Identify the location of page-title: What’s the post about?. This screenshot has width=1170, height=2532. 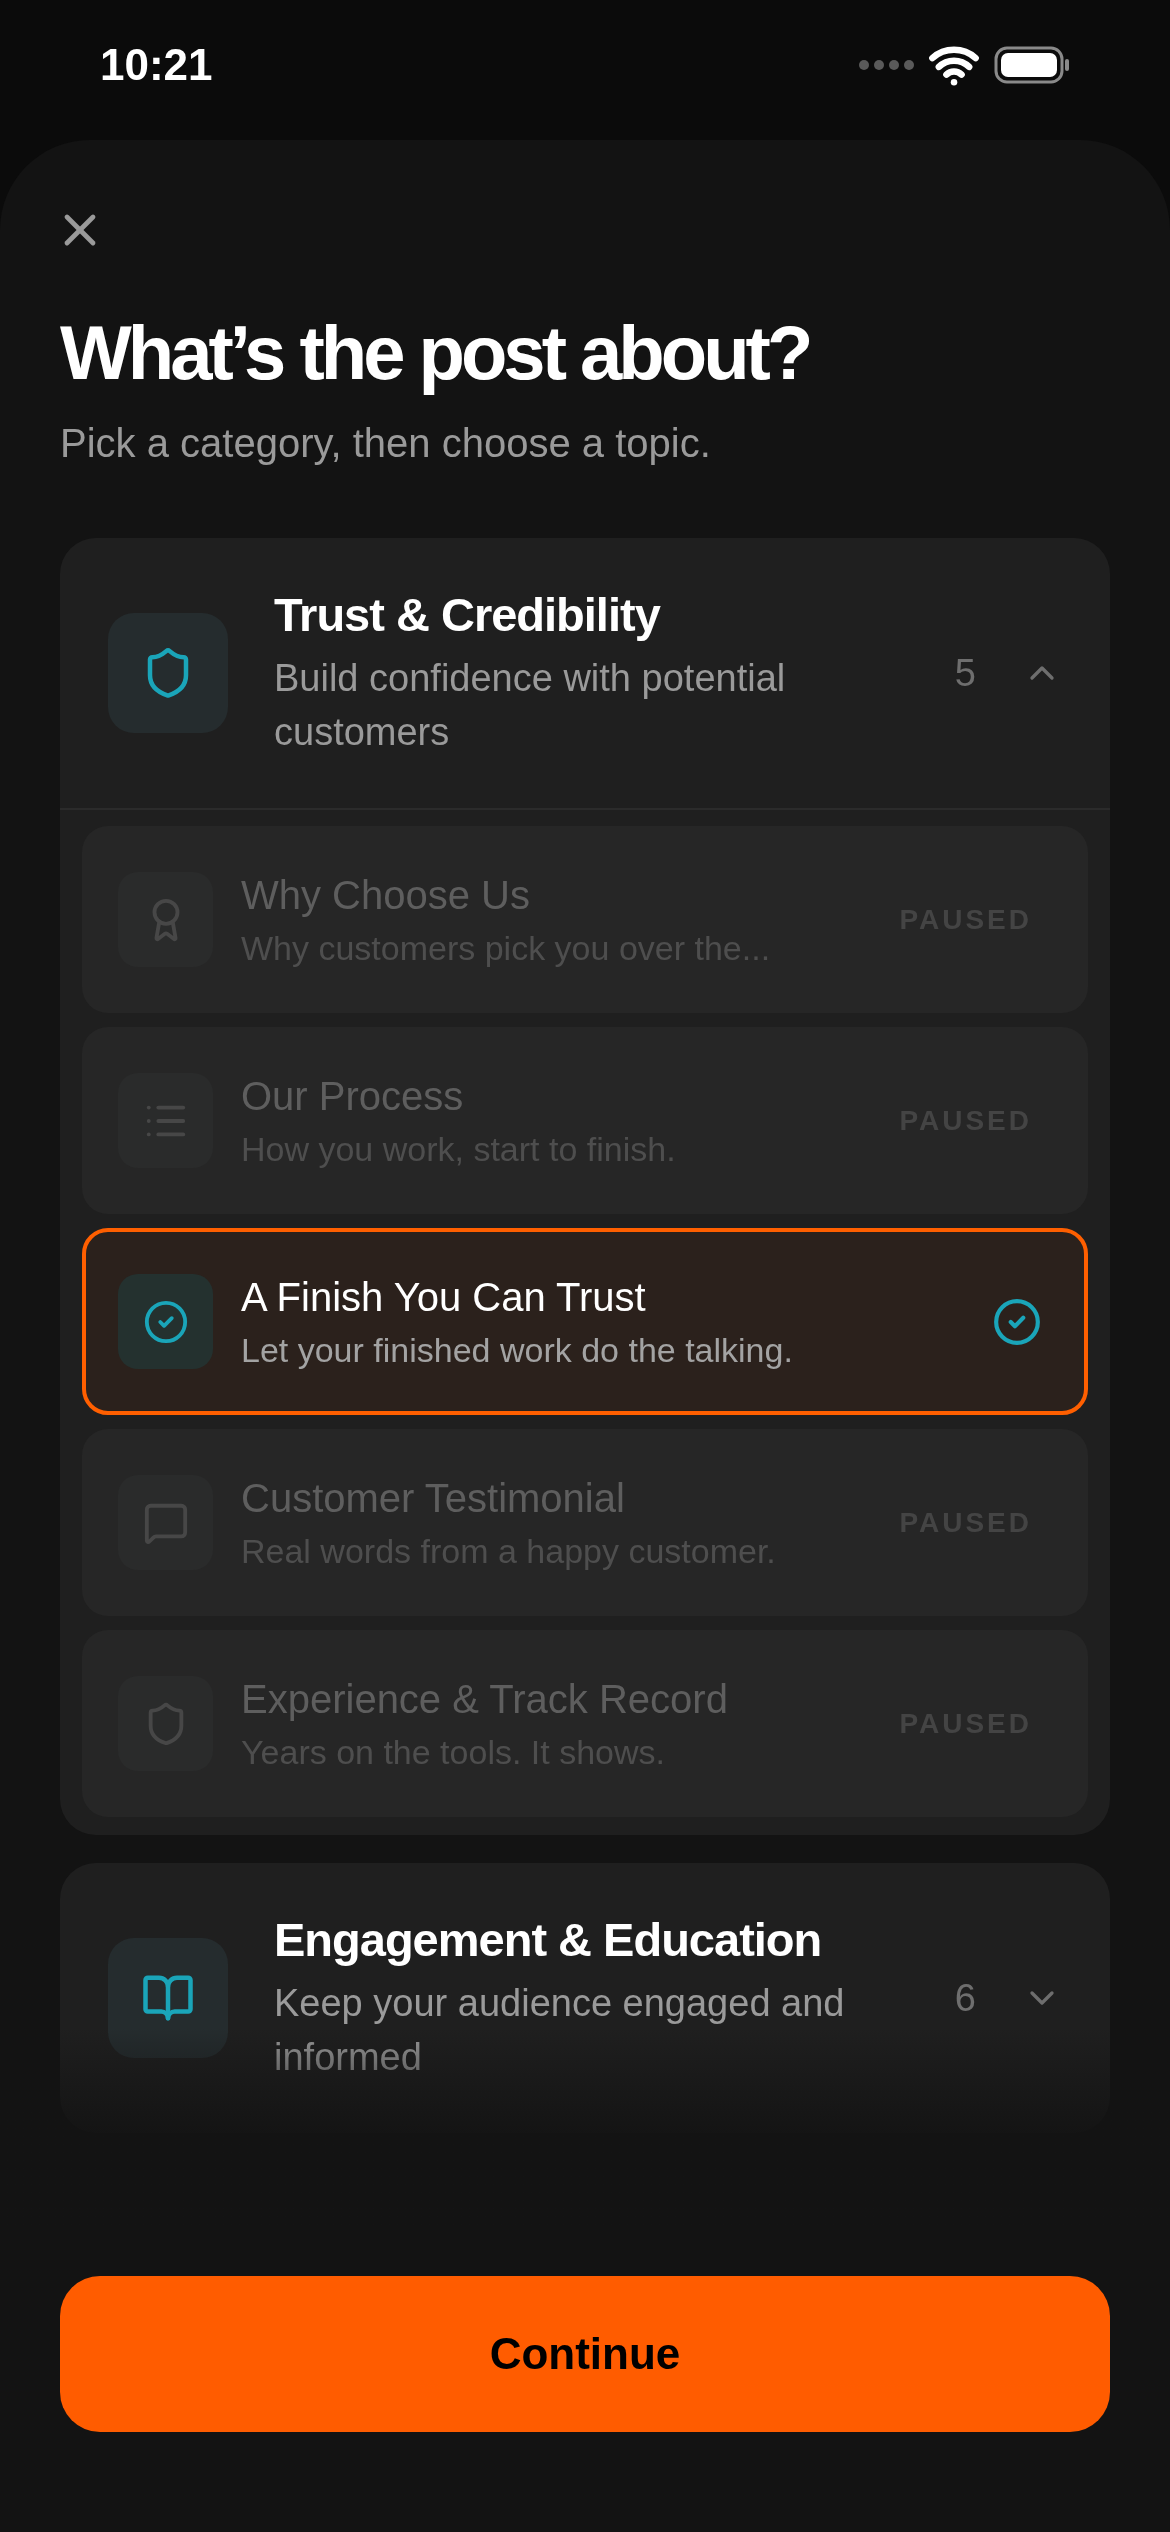
(435, 353).